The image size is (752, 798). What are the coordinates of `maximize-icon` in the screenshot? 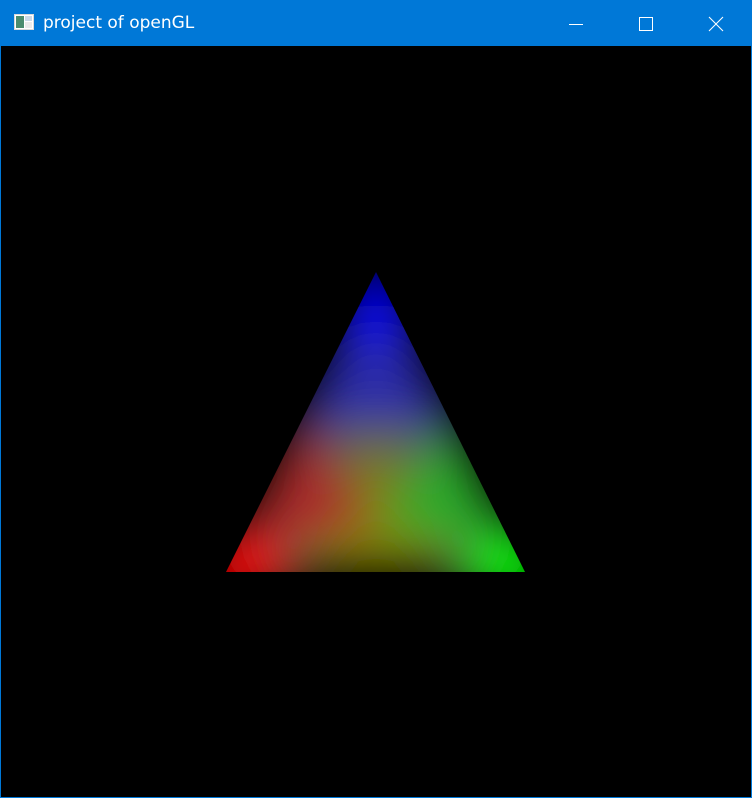 It's located at (646, 23).